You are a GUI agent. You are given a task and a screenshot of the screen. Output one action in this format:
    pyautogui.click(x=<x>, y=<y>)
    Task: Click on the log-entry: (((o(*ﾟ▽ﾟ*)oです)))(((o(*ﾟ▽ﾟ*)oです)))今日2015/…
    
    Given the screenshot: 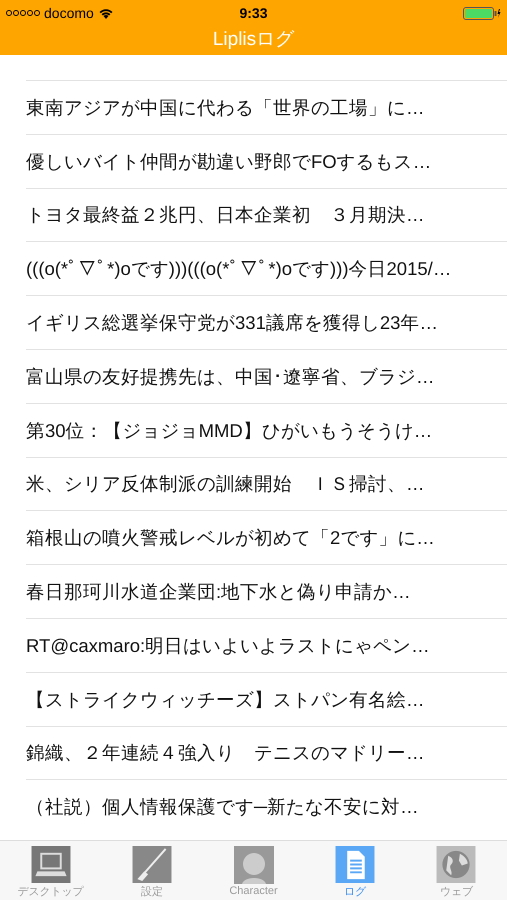 What is the action you would take?
    pyautogui.click(x=266, y=268)
    